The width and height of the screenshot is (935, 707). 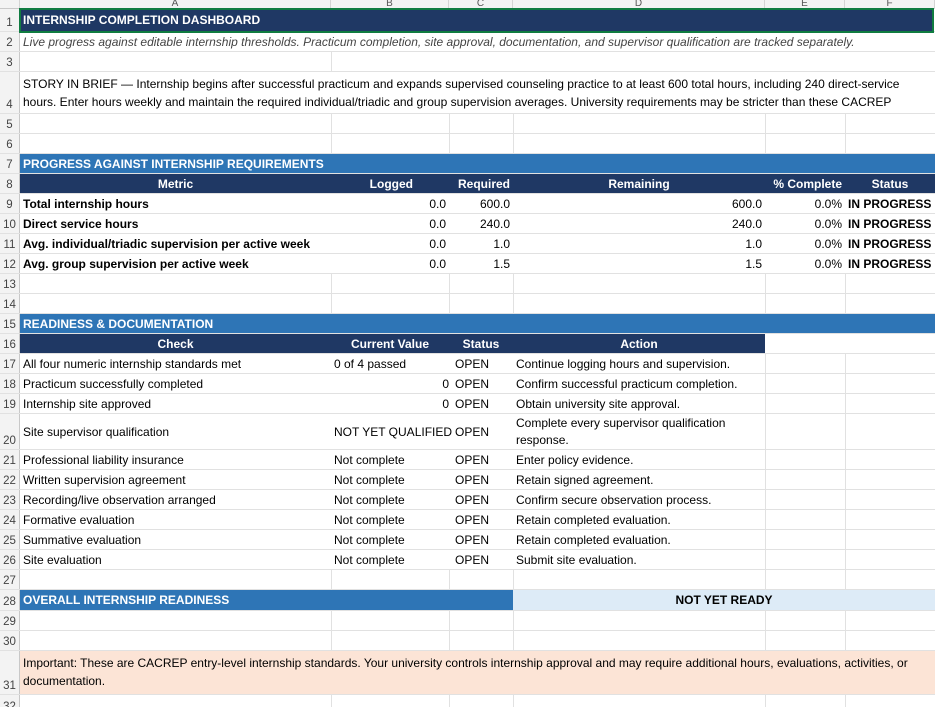 I want to click on row-header: 24, so click(x=10, y=519).